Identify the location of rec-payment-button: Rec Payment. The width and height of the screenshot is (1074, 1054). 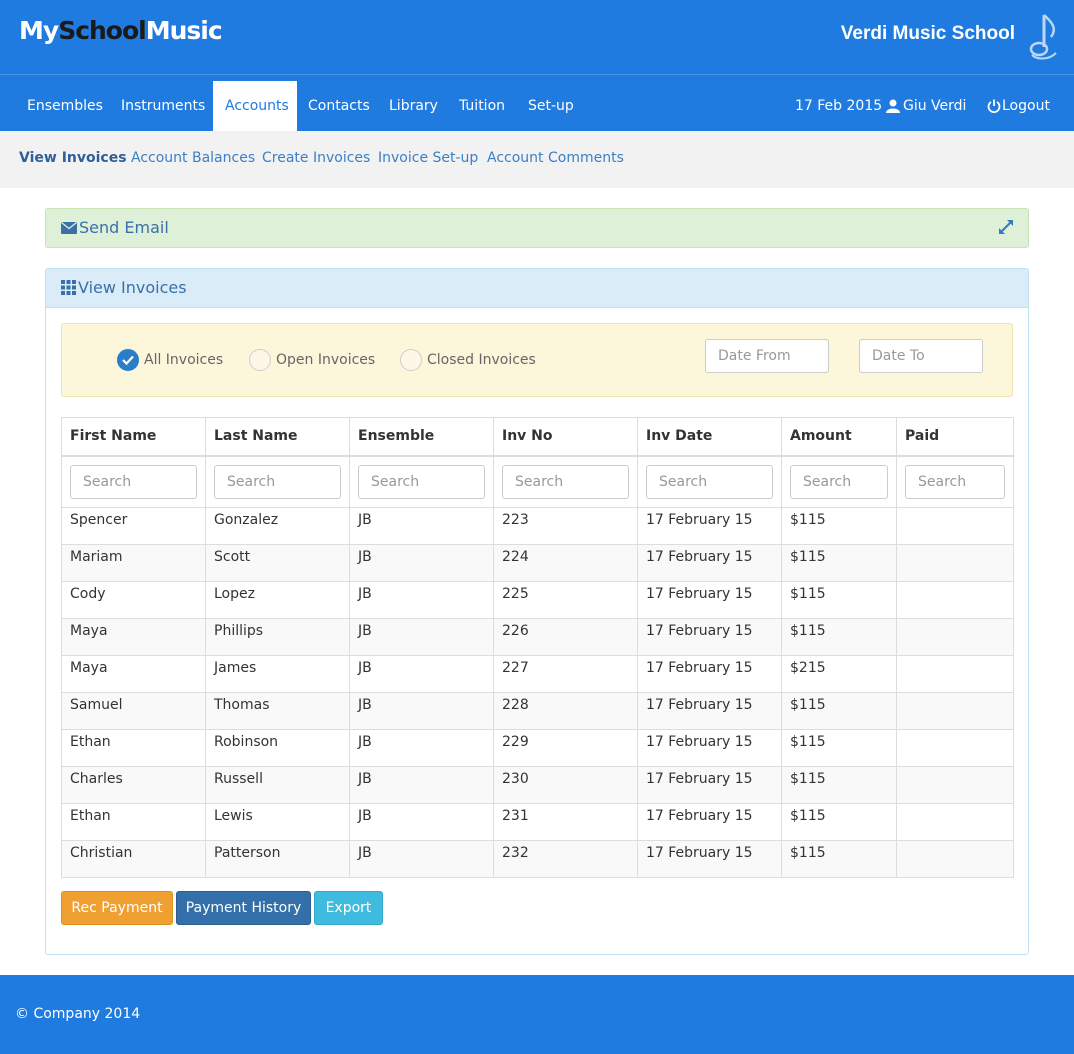
(117, 908).